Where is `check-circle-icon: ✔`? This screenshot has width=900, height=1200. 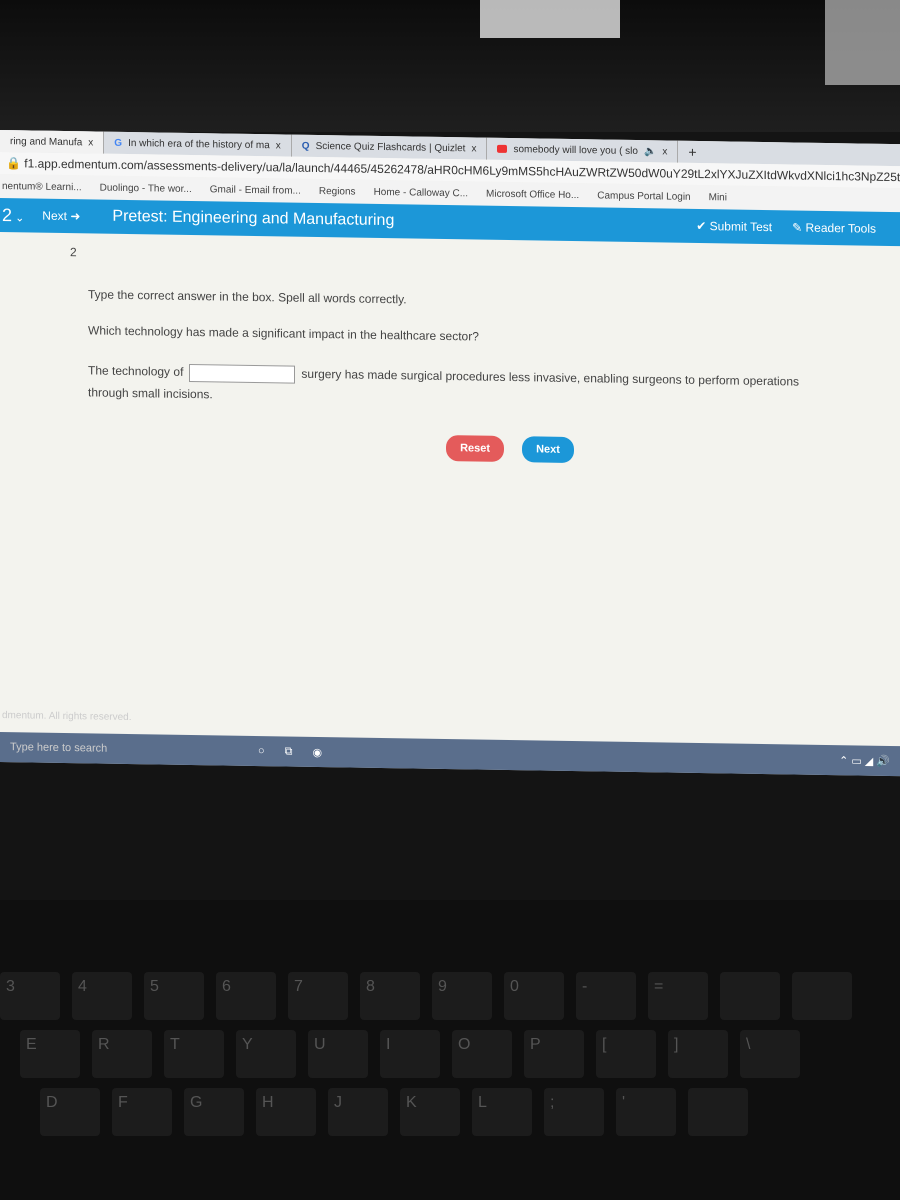 check-circle-icon: ✔ is located at coordinates (703, 226).